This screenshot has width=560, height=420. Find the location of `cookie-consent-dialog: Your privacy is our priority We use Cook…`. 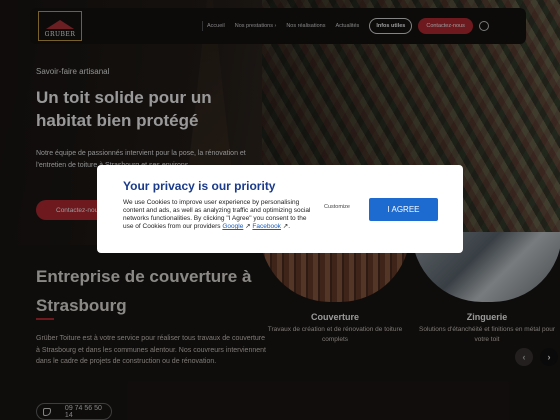

cookie-consent-dialog: Your privacy is our priority We use Cook… is located at coordinates (280, 209).